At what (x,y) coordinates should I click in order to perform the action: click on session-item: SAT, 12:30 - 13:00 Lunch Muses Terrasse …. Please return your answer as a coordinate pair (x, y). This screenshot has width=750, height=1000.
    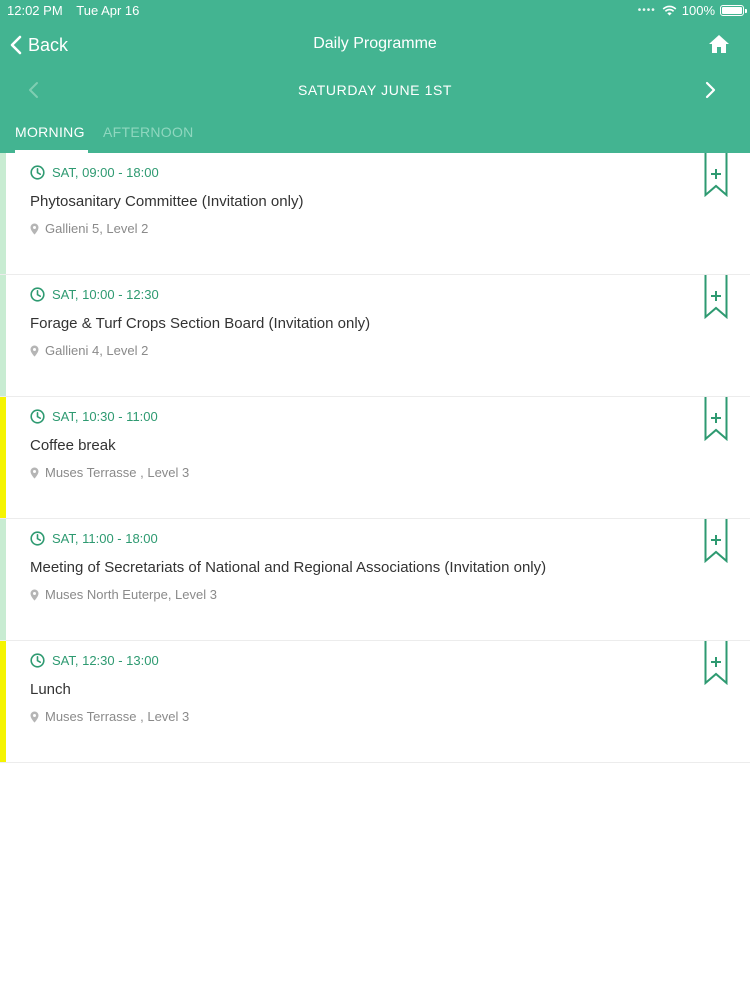
    Looking at the image, I should click on (375, 702).